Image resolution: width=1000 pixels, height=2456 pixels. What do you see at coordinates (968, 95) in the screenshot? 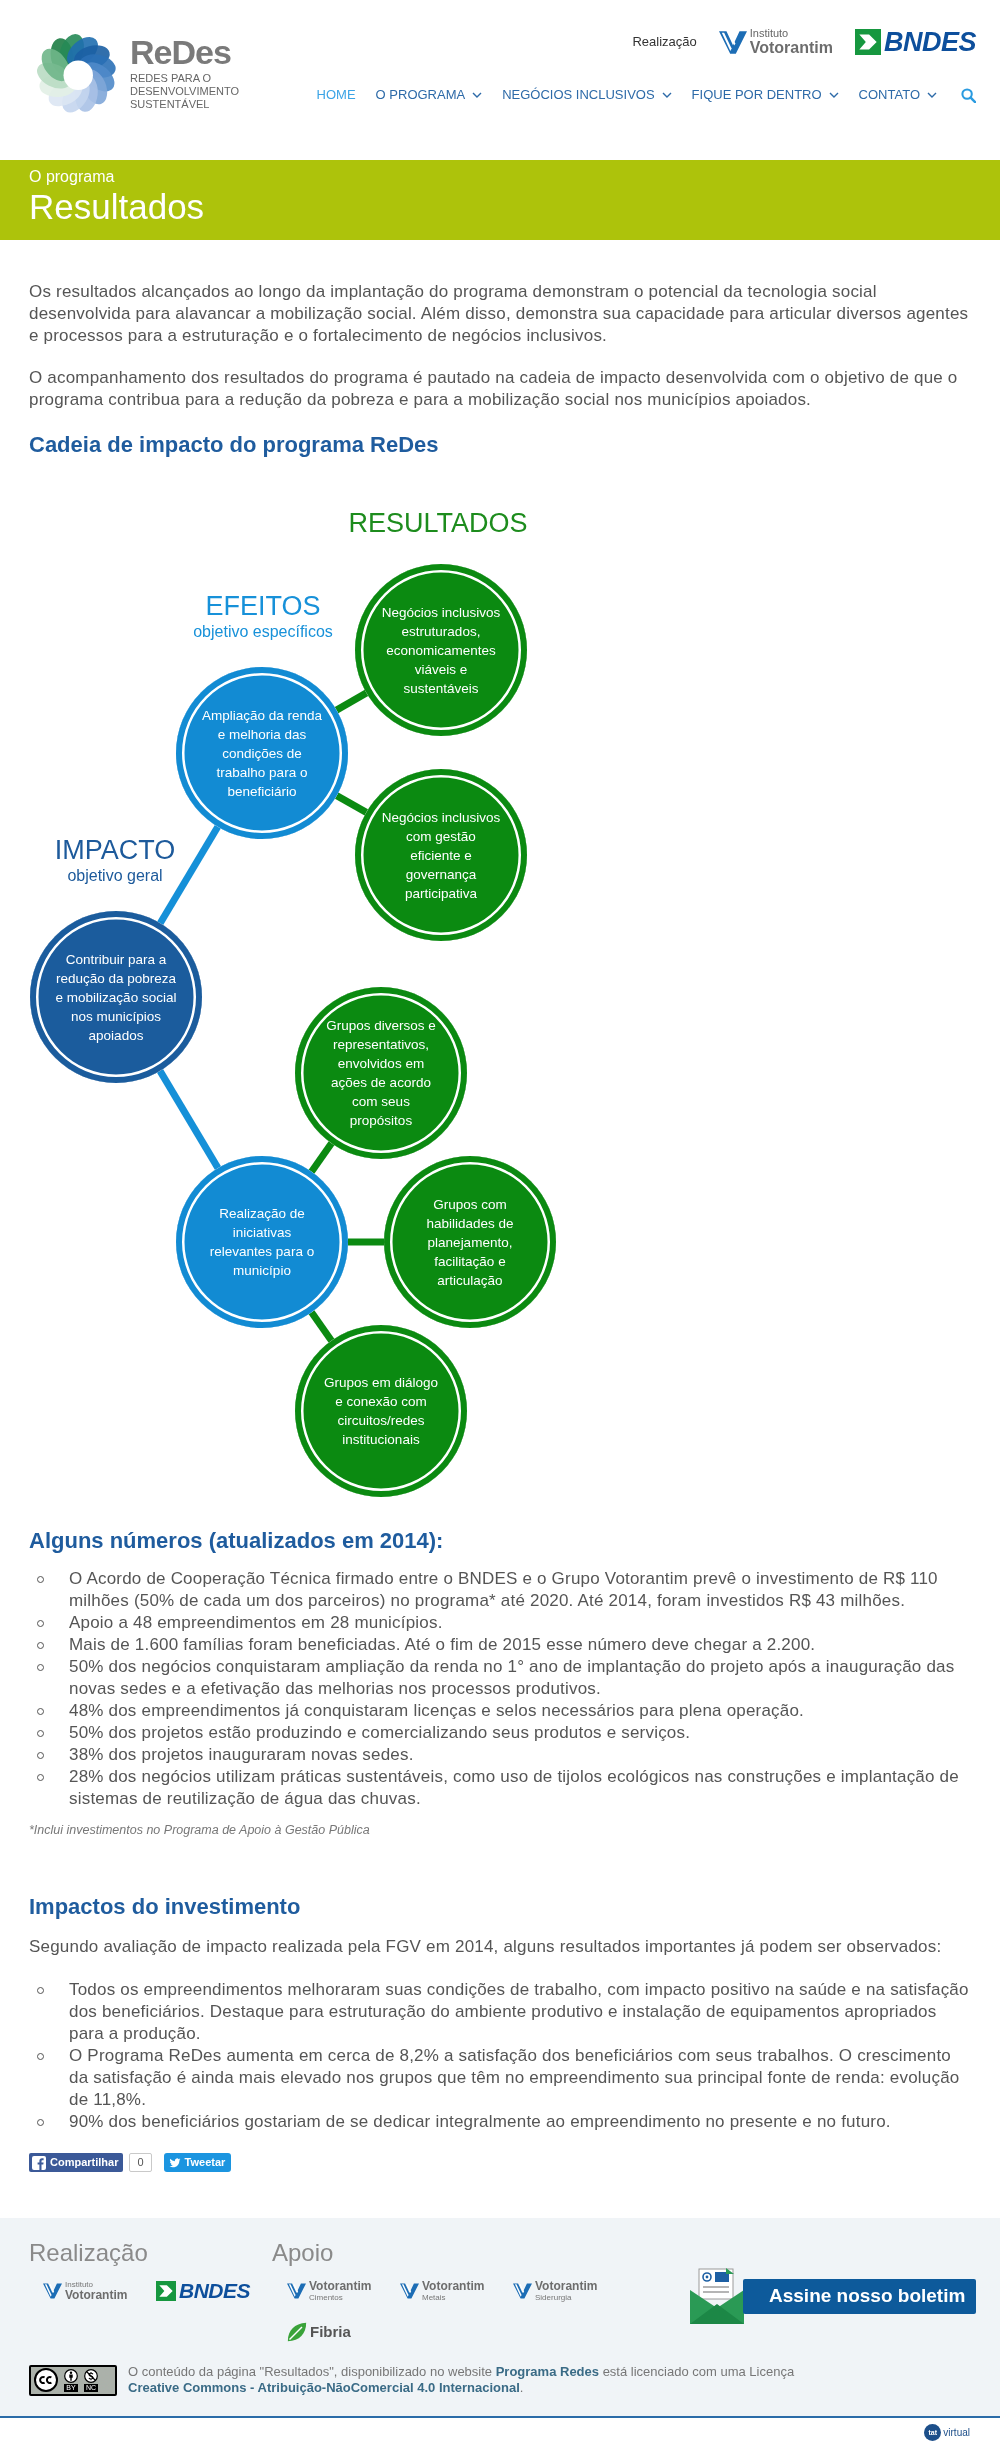
I see `search-icon` at bounding box center [968, 95].